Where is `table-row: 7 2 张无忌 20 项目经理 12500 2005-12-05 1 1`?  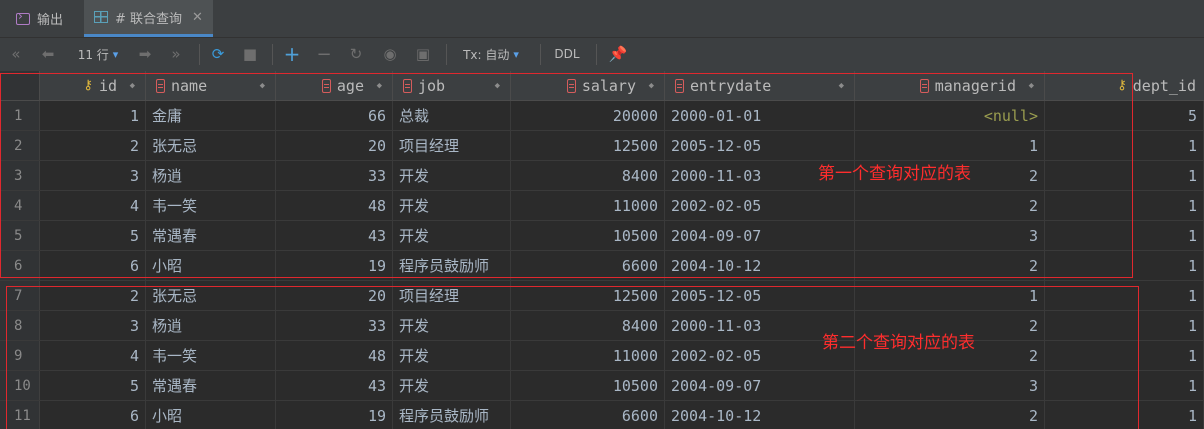 table-row: 7 2 张无忌 20 项目经理 12500 2005-12-05 1 1 is located at coordinates (602, 296).